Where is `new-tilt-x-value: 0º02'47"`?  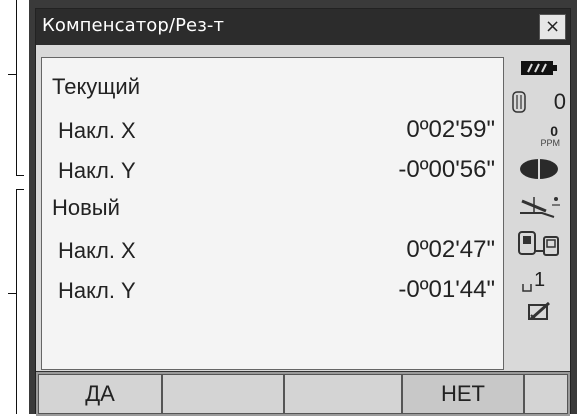
new-tilt-x-value: 0º02'47" is located at coordinates (450, 249).